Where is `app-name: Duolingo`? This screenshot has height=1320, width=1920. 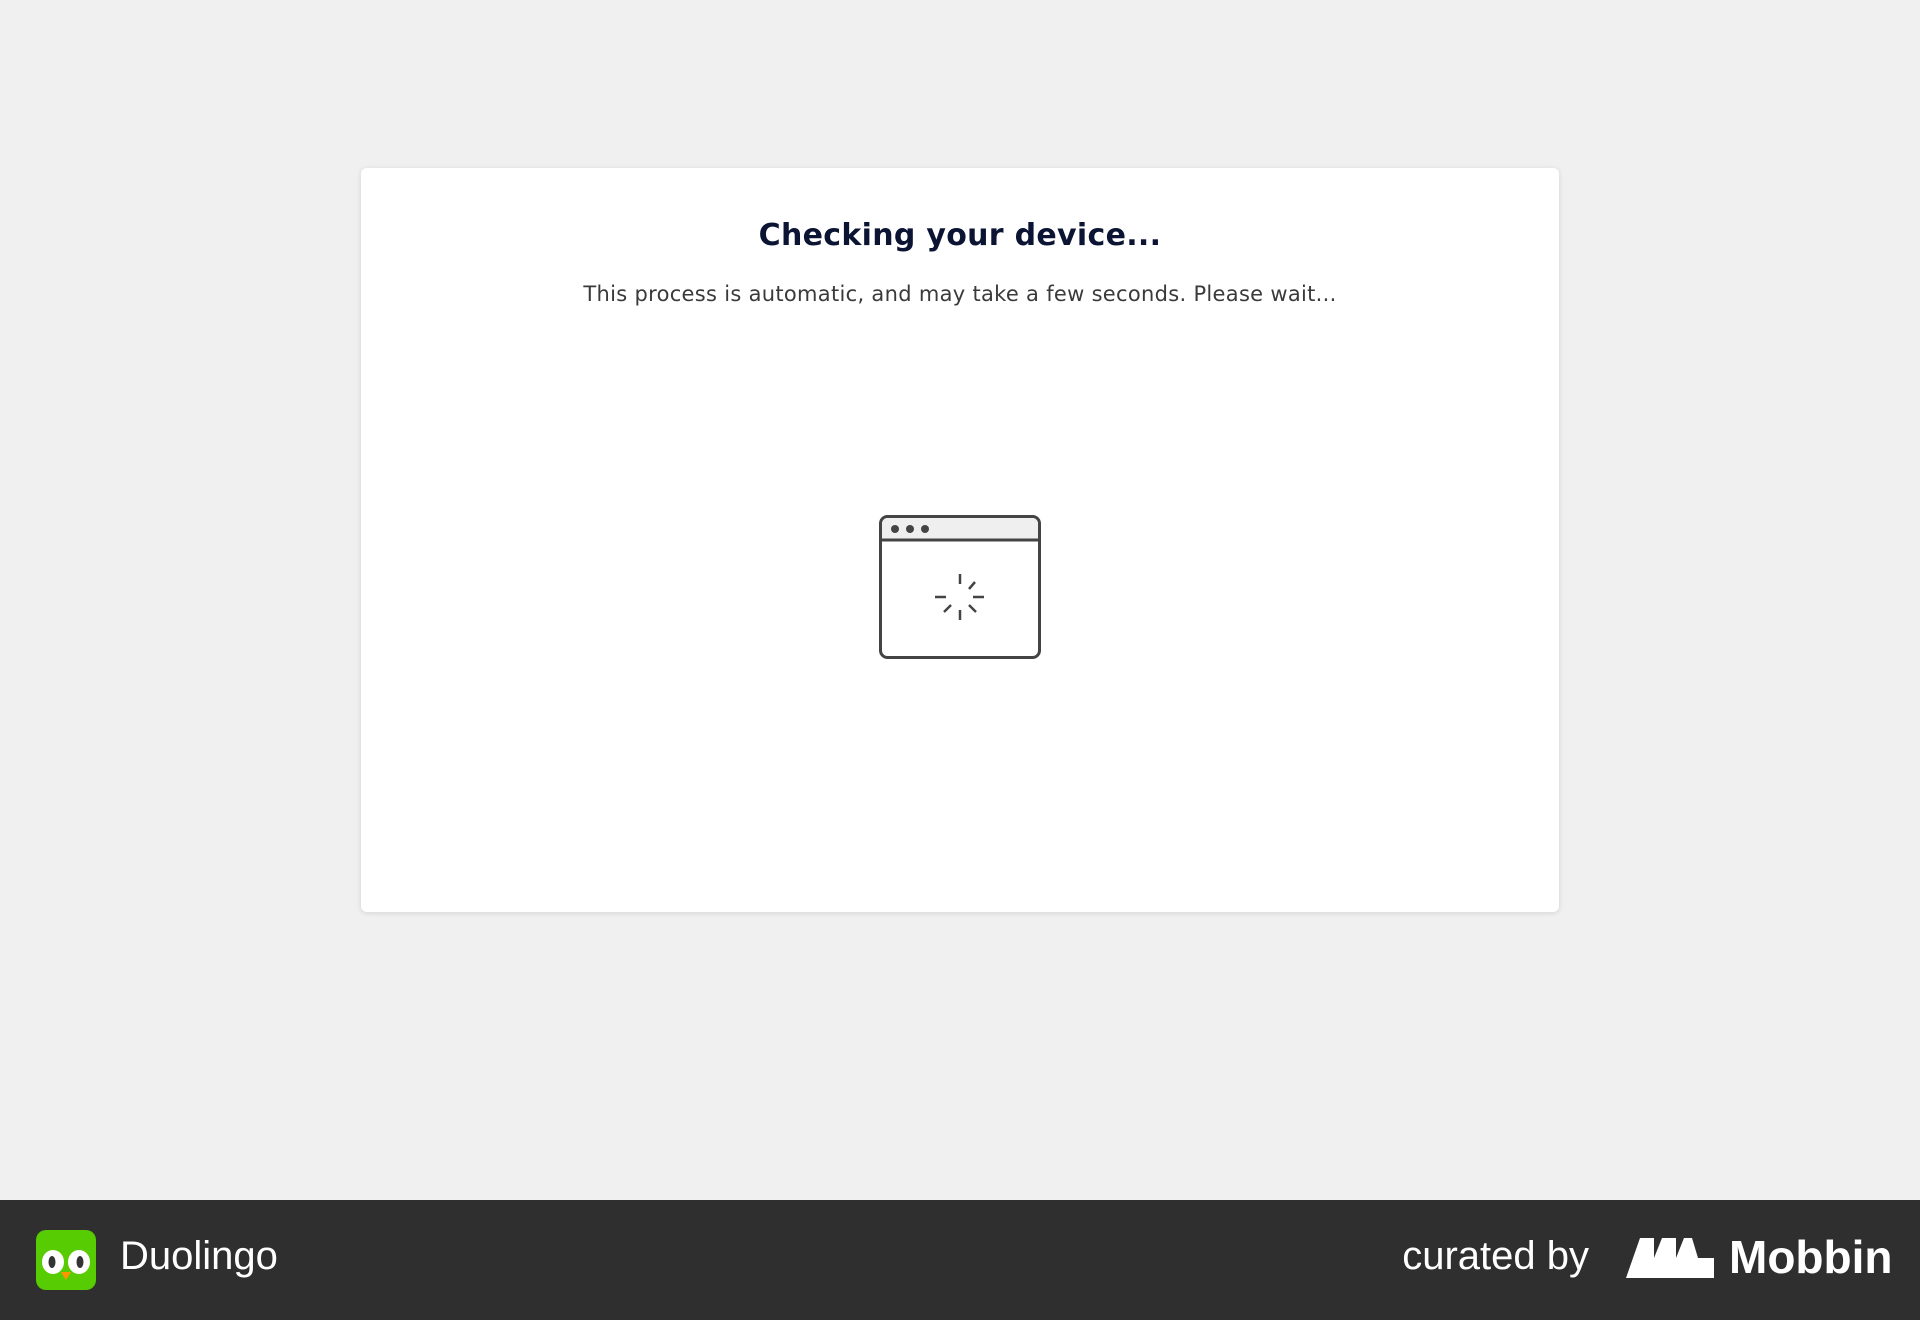 app-name: Duolingo is located at coordinates (199, 1256).